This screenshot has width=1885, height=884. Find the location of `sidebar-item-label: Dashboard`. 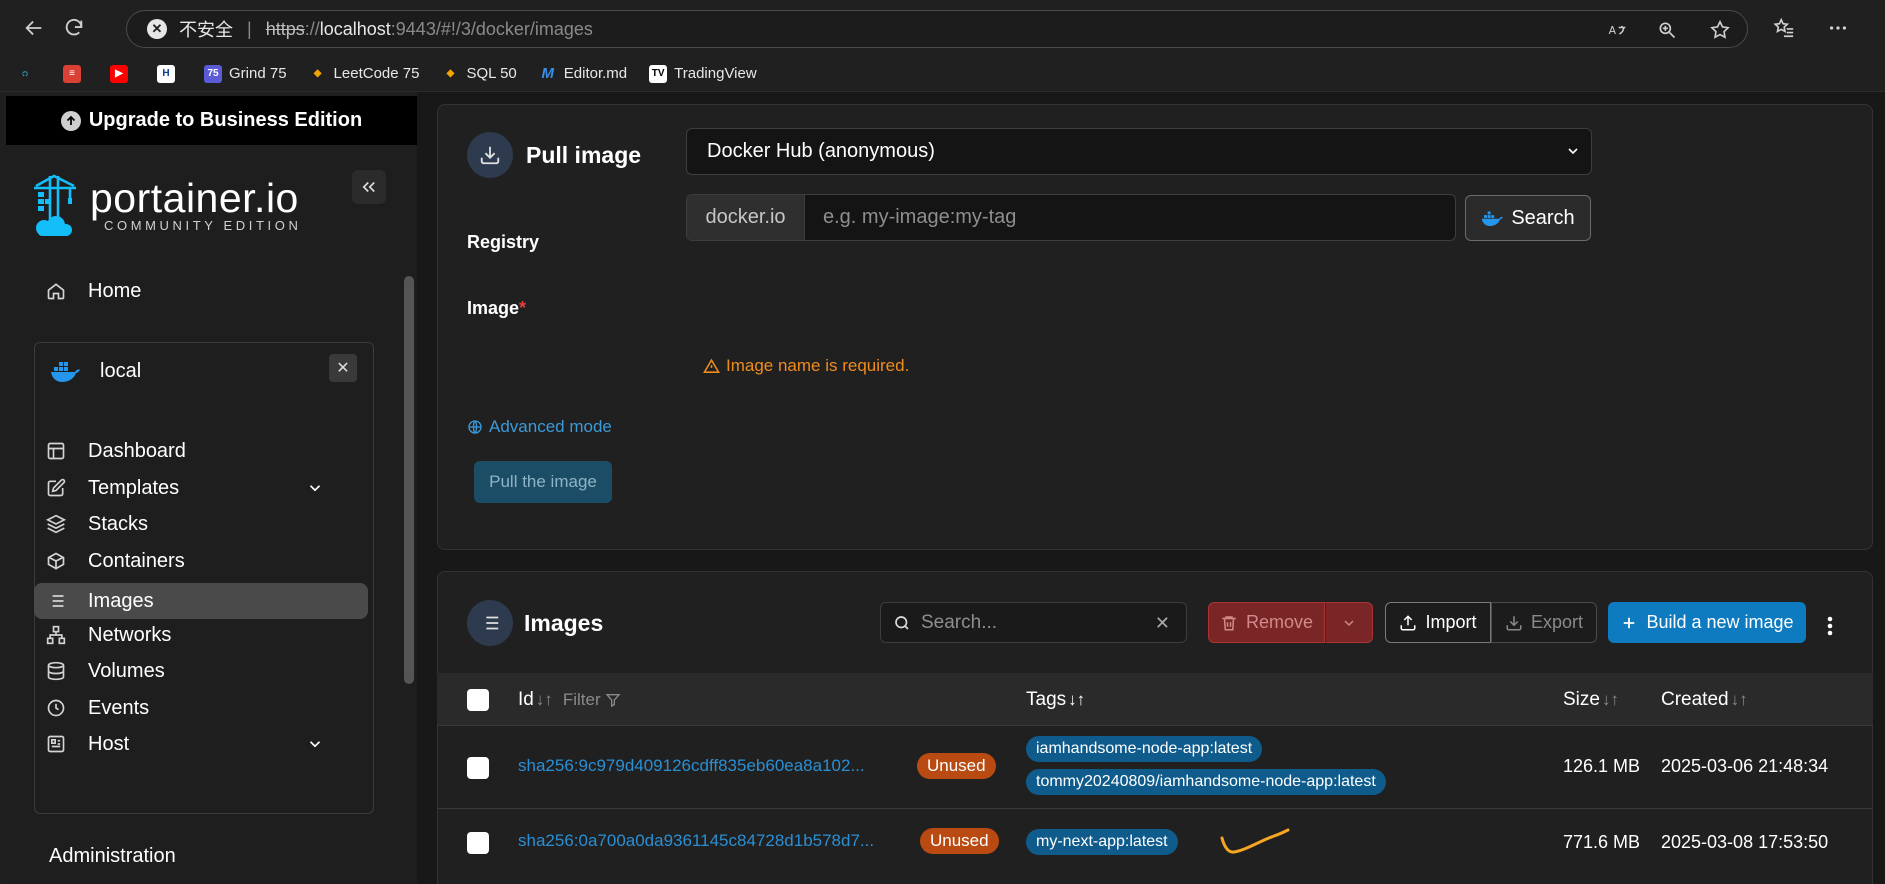

sidebar-item-label: Dashboard is located at coordinates (137, 450).